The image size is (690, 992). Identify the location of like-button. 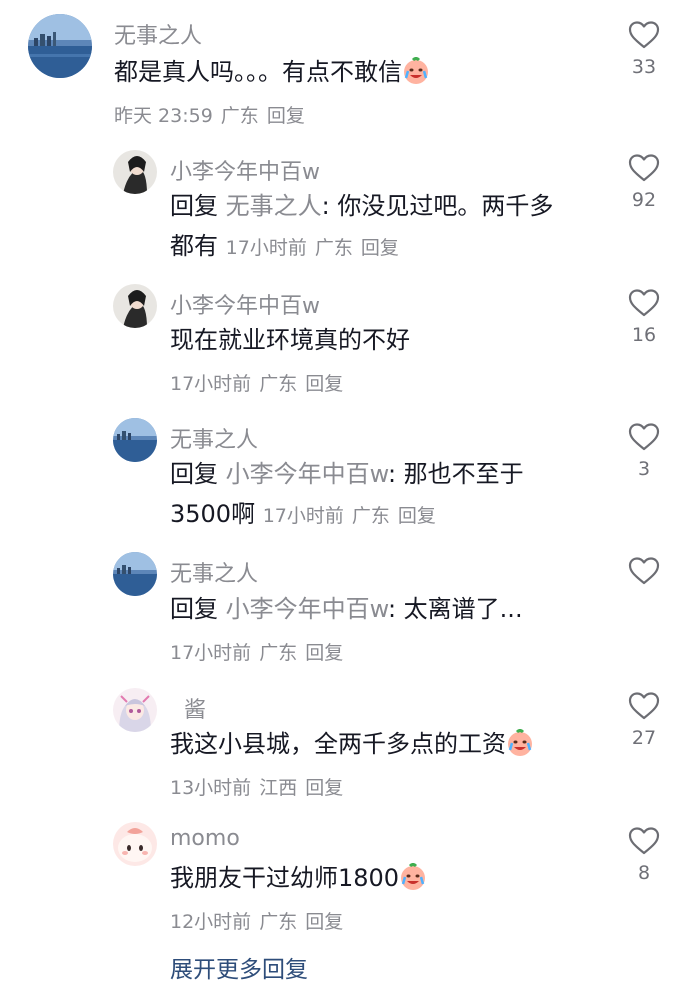
(644, 574).